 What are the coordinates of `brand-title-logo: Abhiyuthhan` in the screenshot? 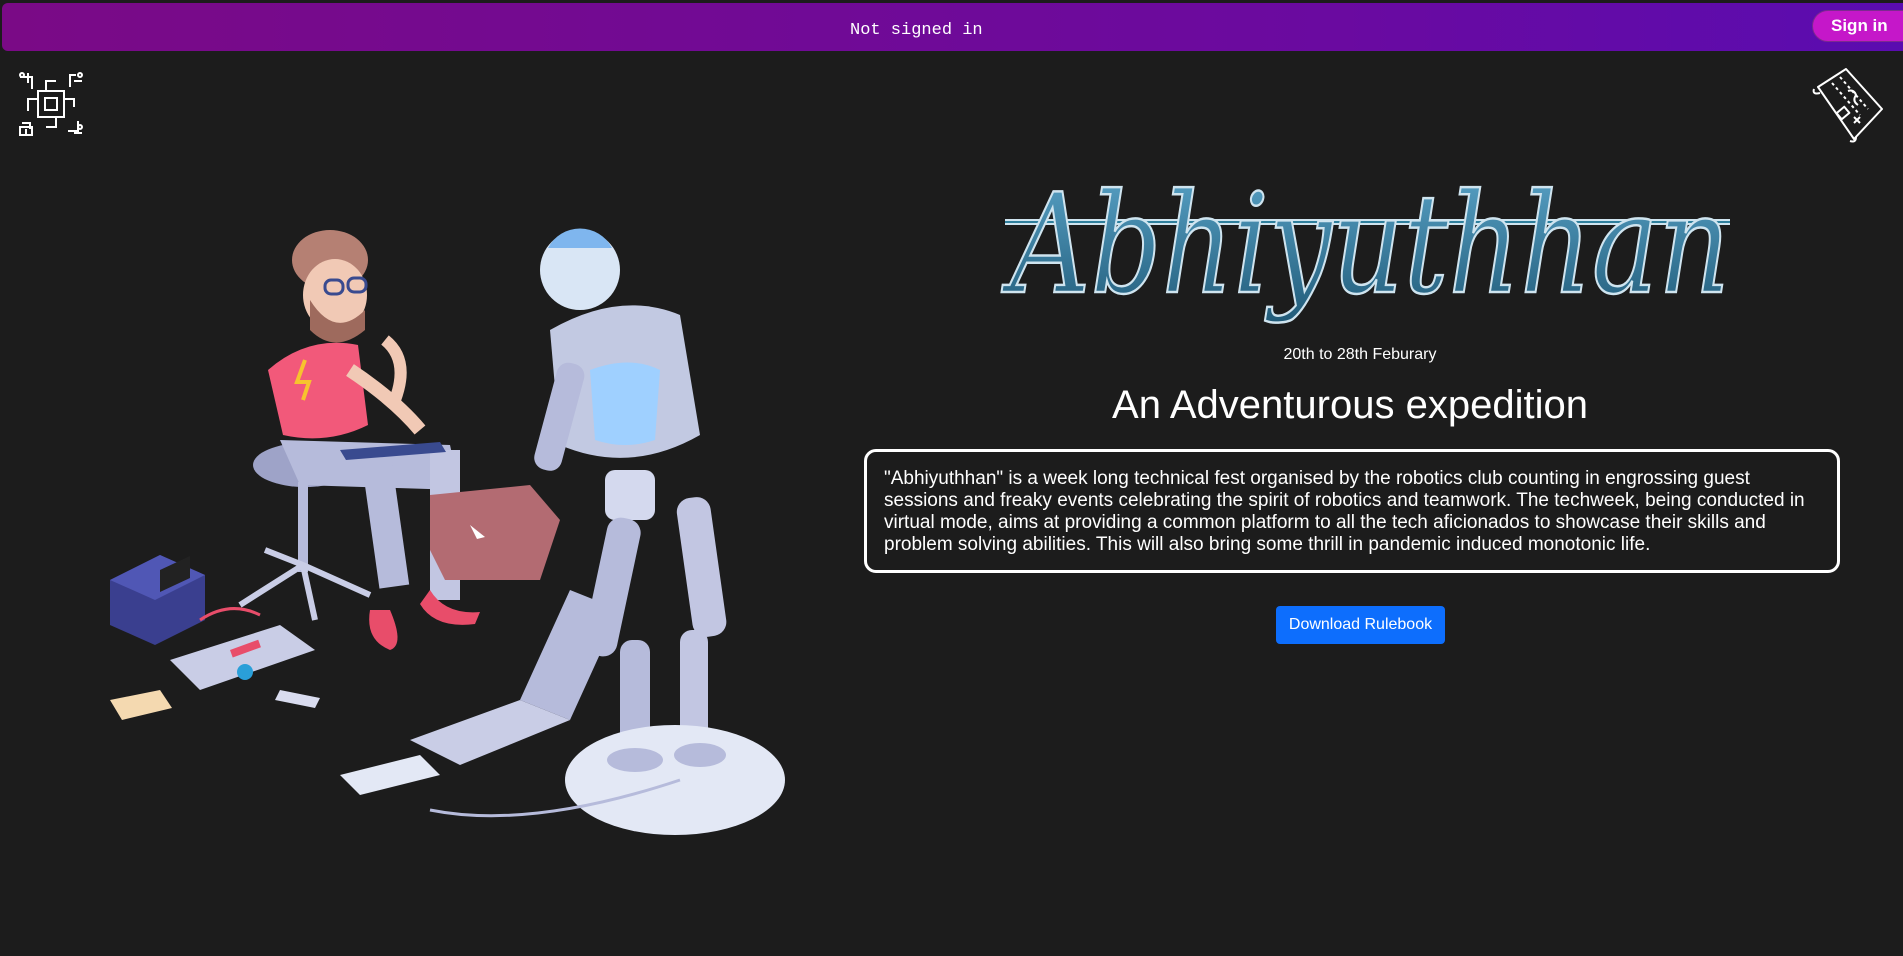 It's located at (1365, 245).